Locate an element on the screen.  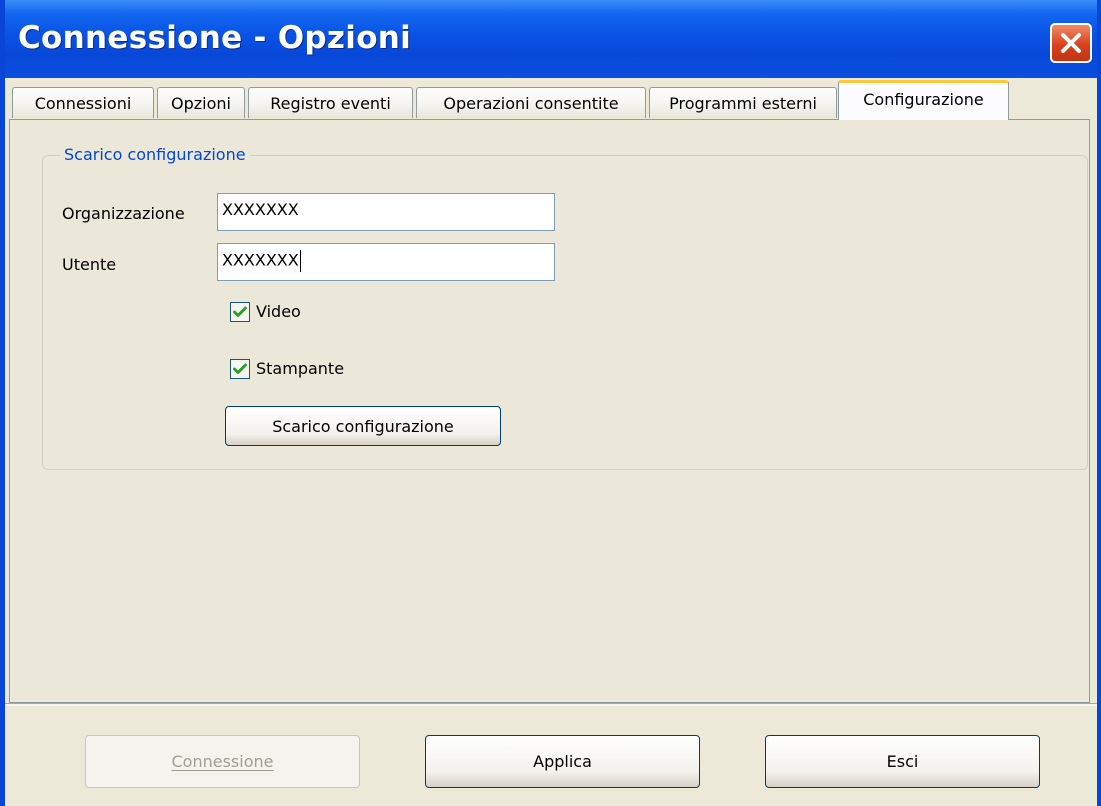
button-label: Esci is located at coordinates (902, 761).